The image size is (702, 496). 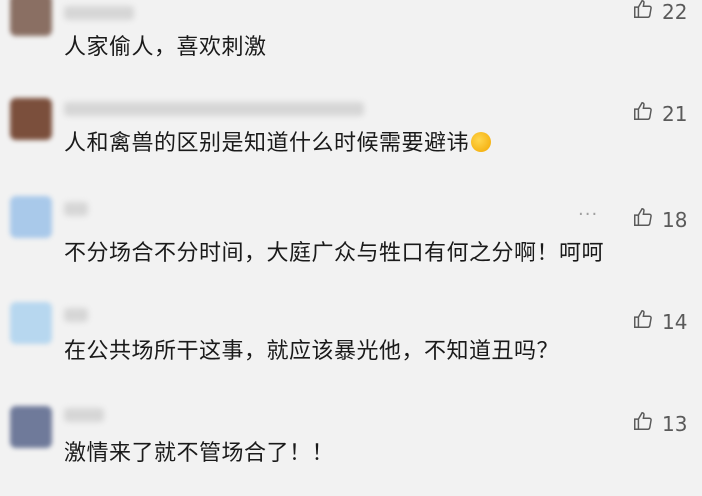 I want to click on face-with-tears-of-joy-icon, so click(x=481, y=142).